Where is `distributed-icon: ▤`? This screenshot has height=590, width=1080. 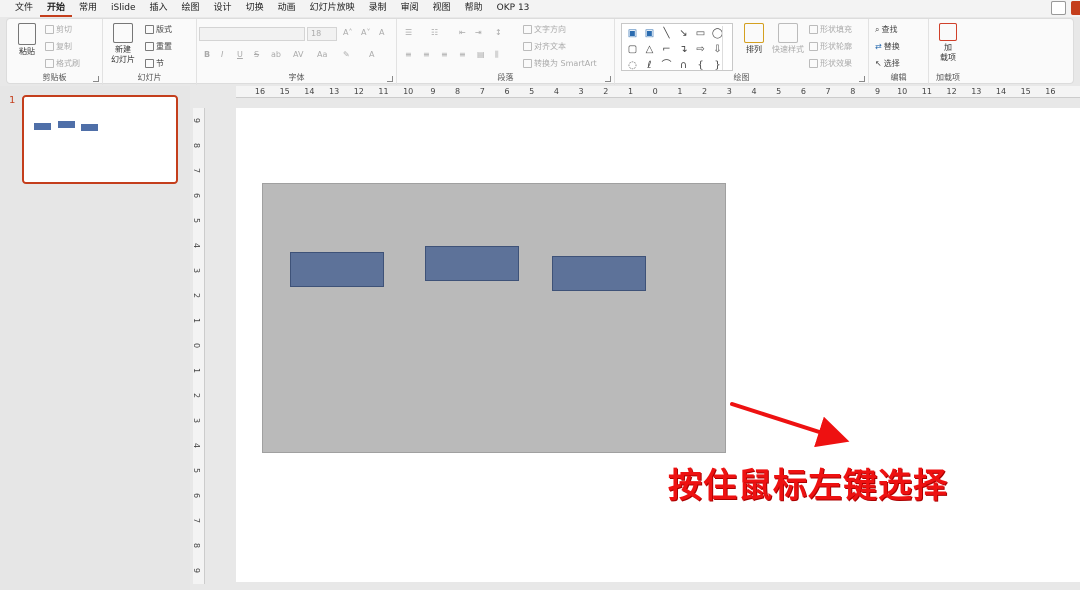 distributed-icon: ▤ is located at coordinates (481, 54).